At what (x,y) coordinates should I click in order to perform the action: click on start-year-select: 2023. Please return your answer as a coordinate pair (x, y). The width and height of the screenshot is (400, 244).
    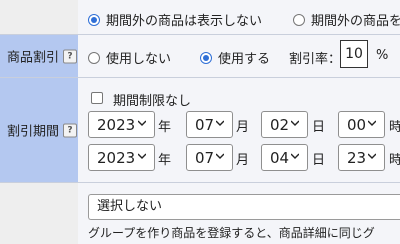
    Looking at the image, I should click on (121, 124).